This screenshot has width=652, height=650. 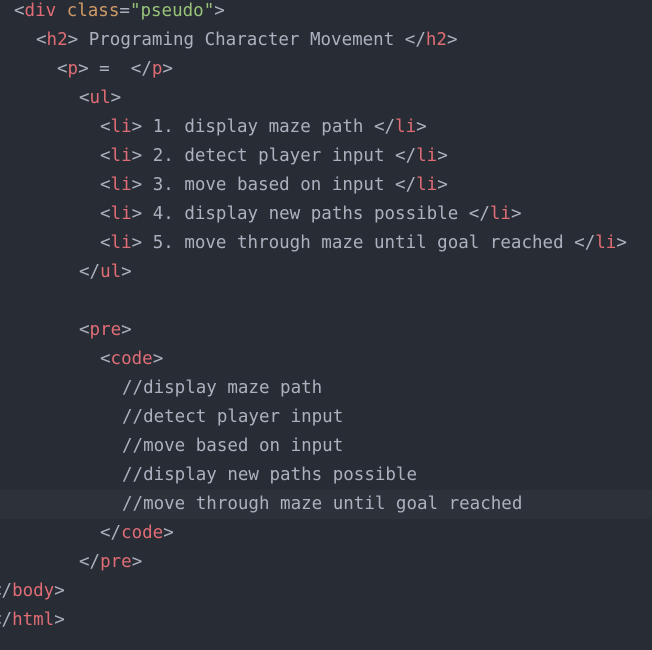 What do you see at coordinates (269, 156) in the screenshot?
I see `list-item-text: 2. detect player input` at bounding box center [269, 156].